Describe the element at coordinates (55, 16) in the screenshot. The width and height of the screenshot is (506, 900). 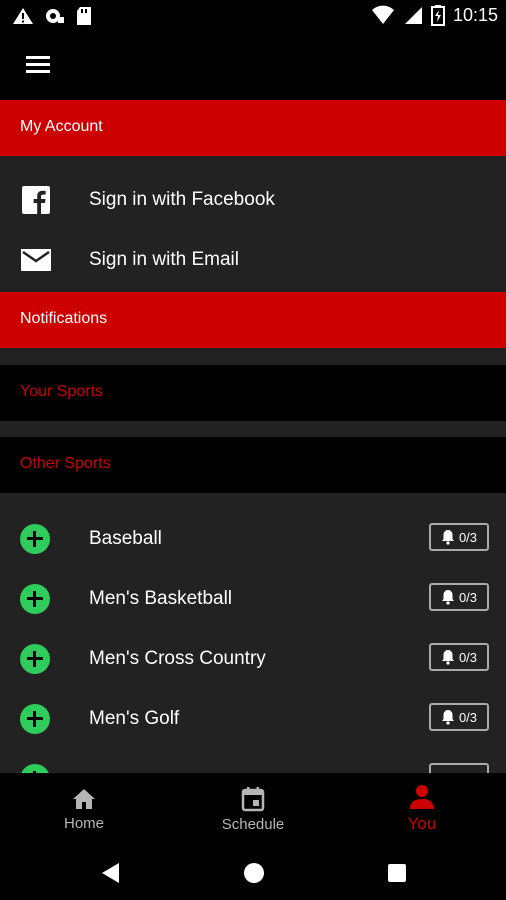
I see `voicemail-icon` at that location.